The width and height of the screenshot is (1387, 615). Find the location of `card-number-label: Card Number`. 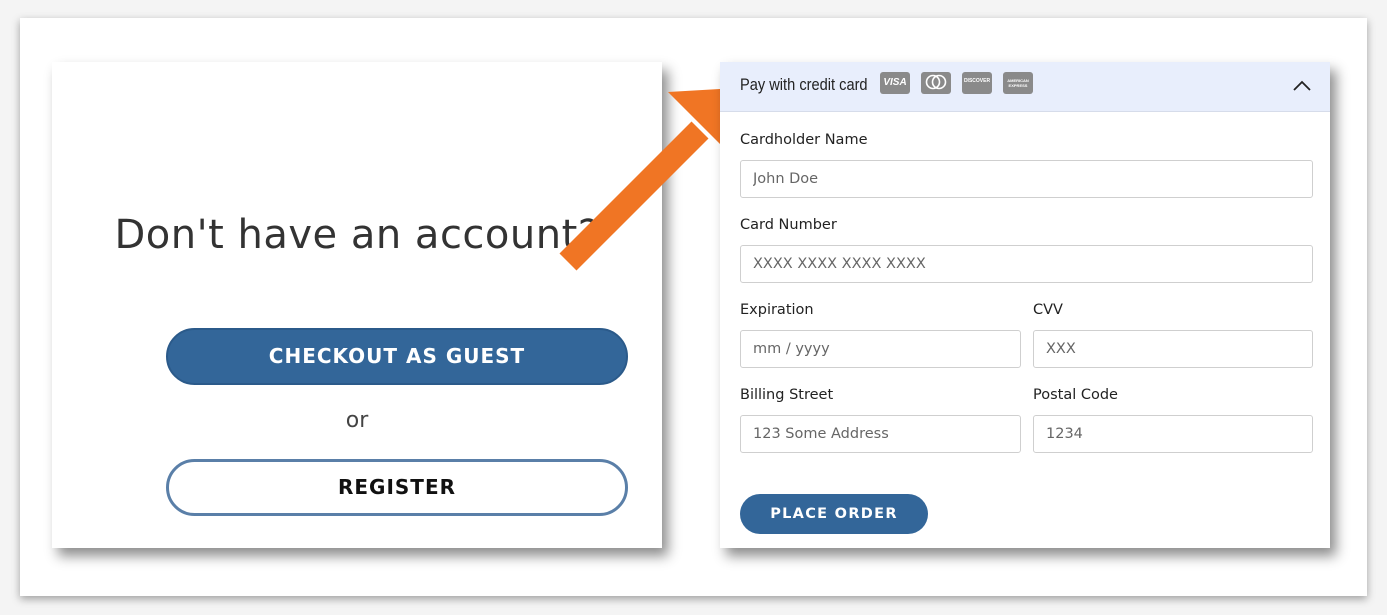

card-number-label: Card Number is located at coordinates (788, 225).